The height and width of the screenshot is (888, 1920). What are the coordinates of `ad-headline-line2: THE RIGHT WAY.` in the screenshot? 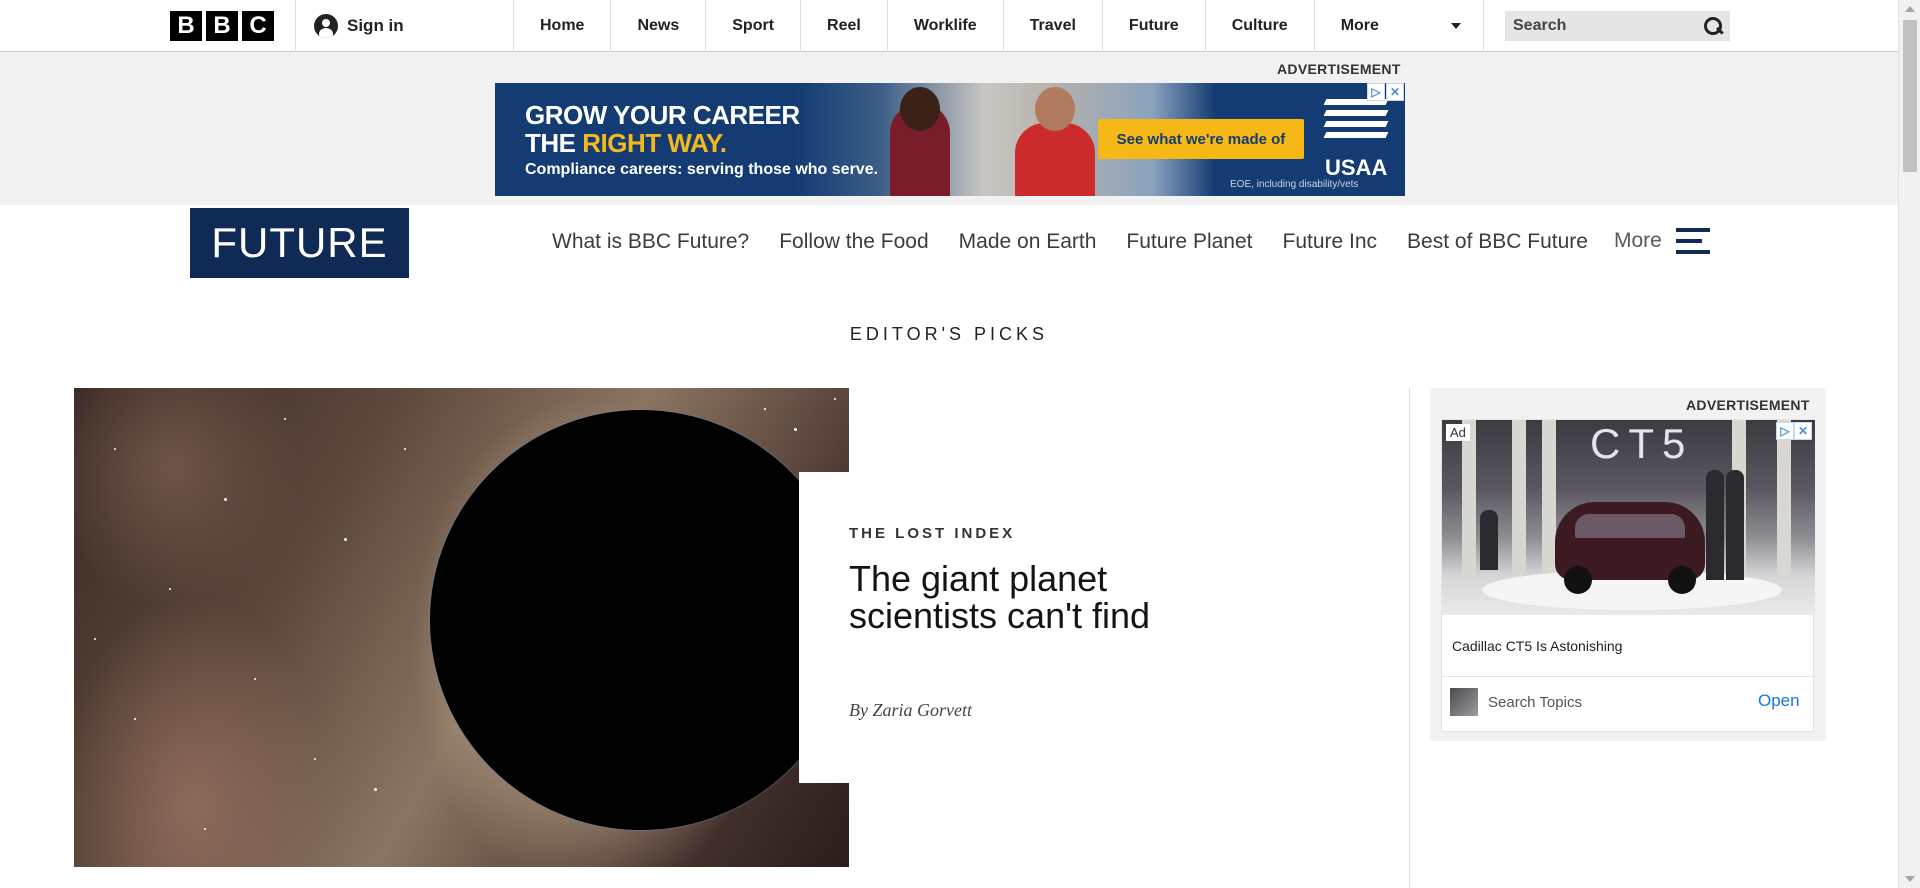 It's located at (662, 143).